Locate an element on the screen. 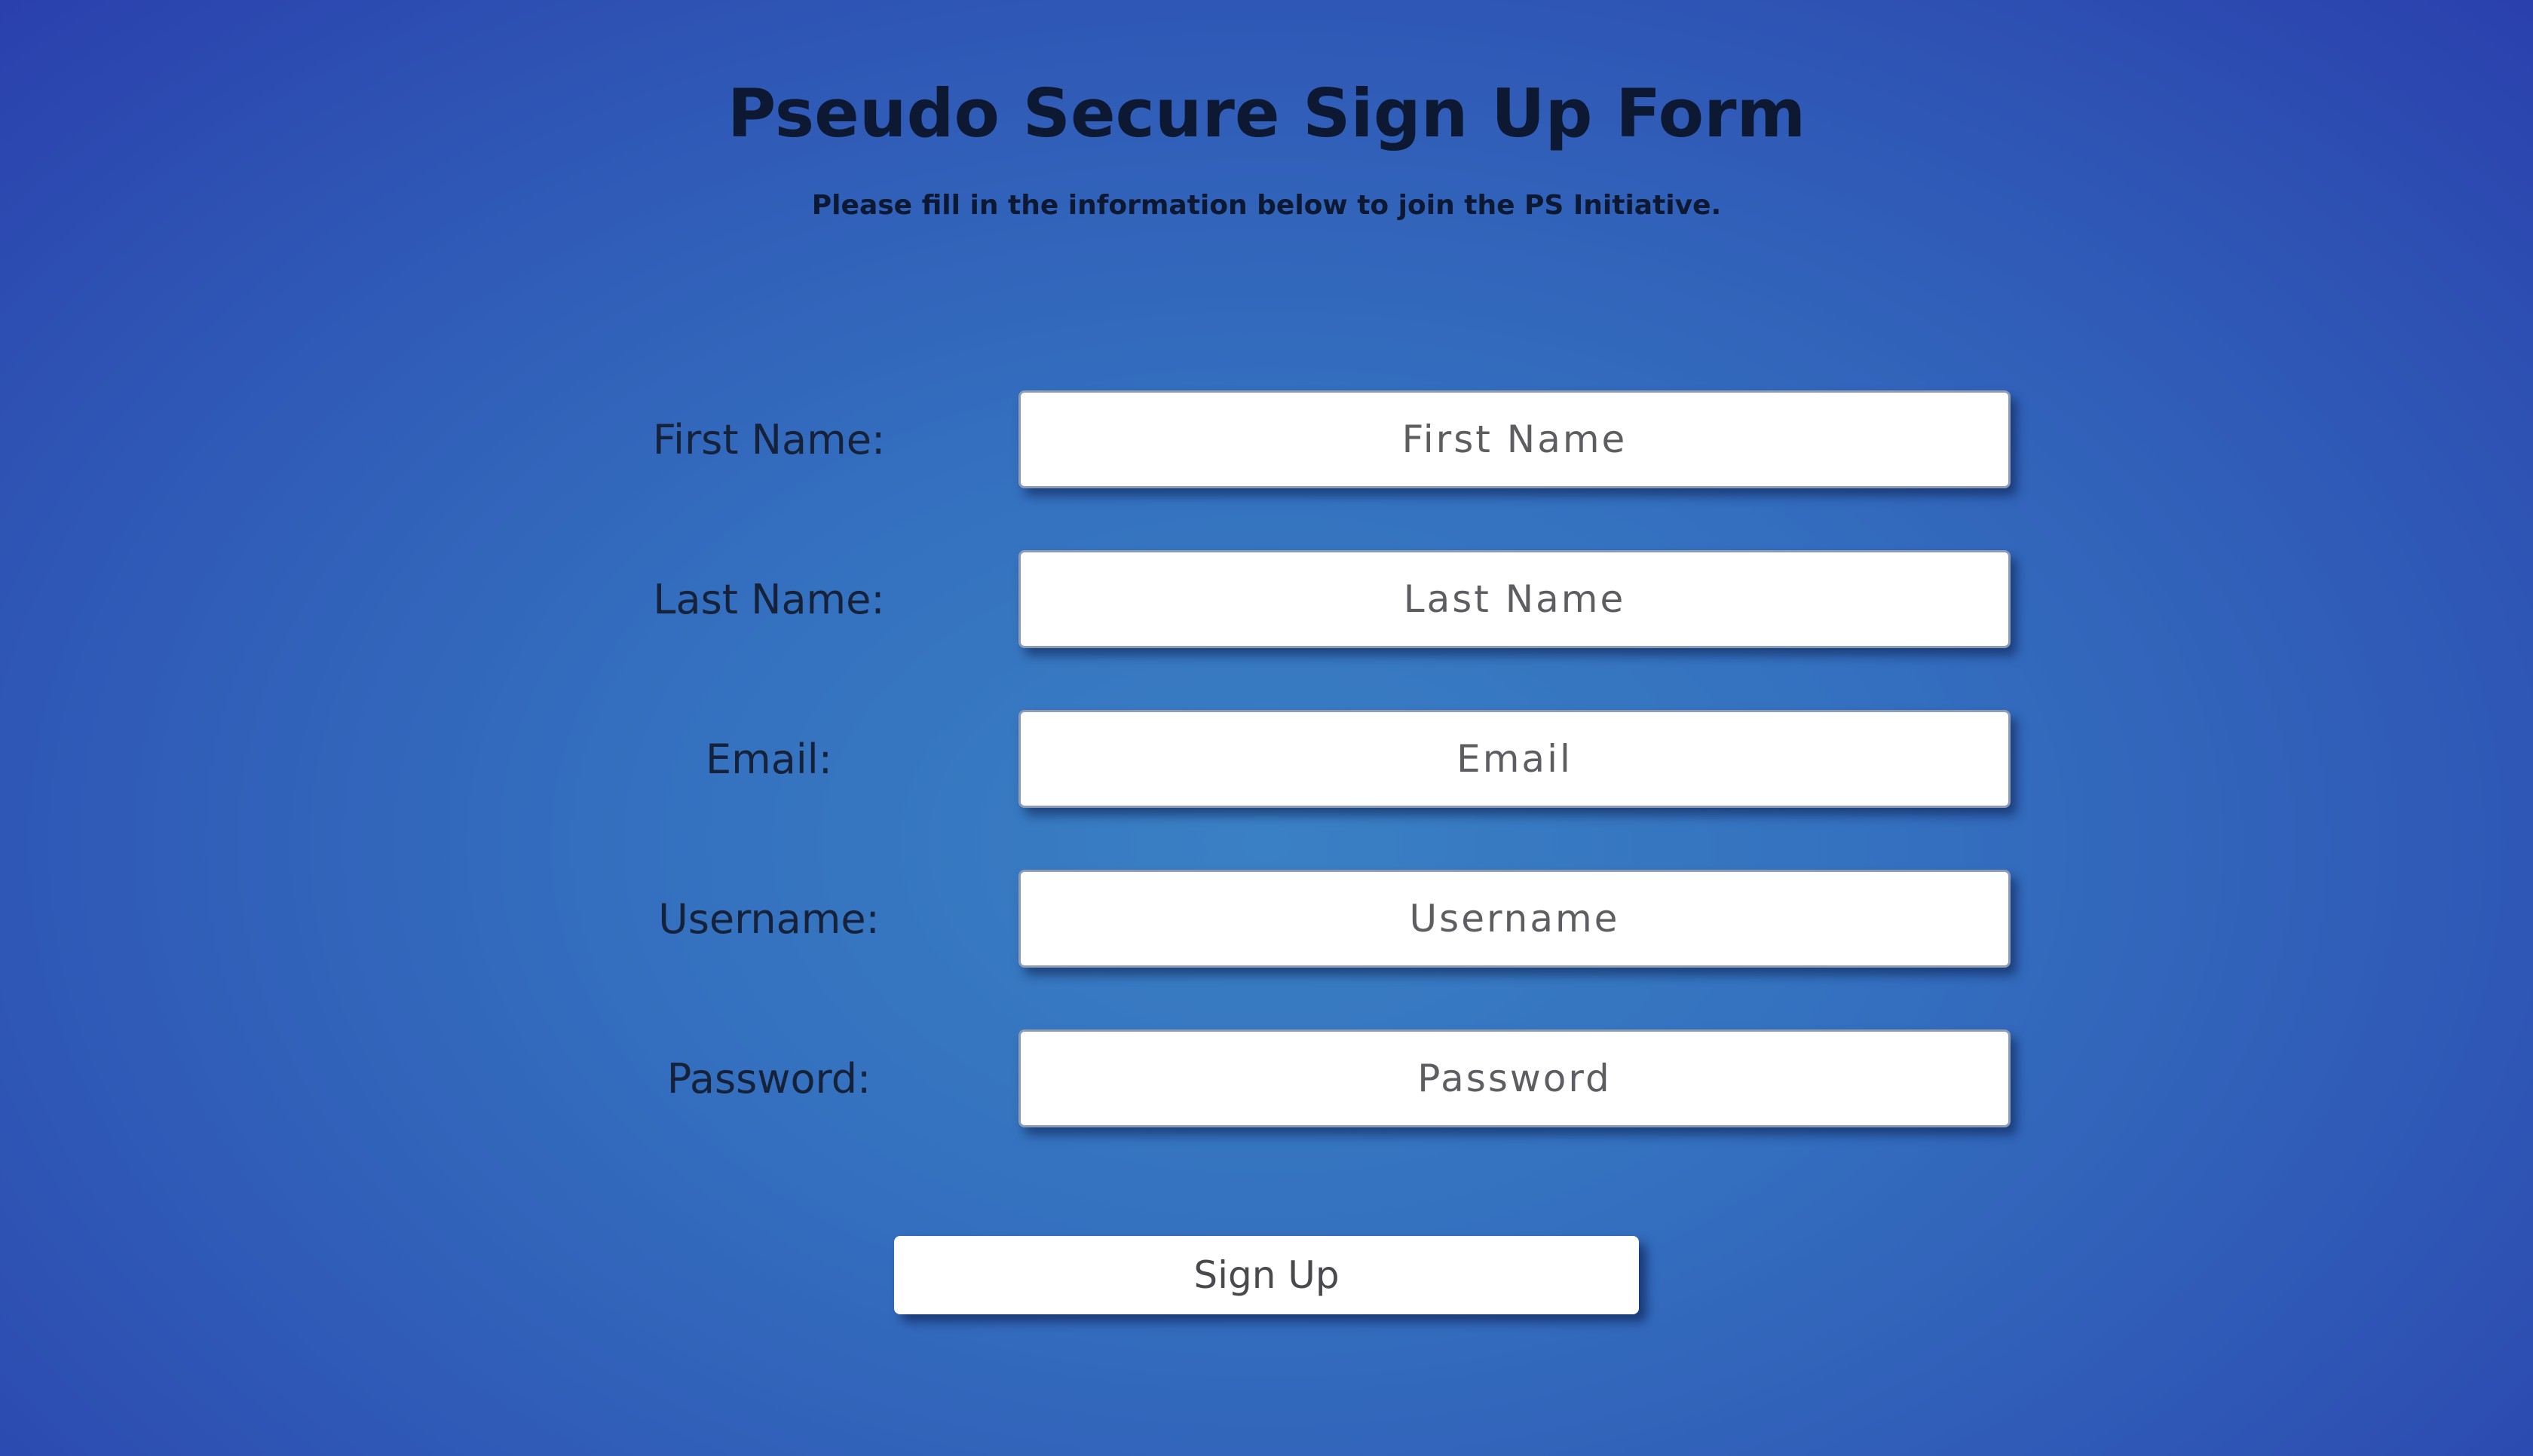 The width and height of the screenshot is (2533, 1456). last-name-row: Last Name: is located at coordinates (1266, 600).